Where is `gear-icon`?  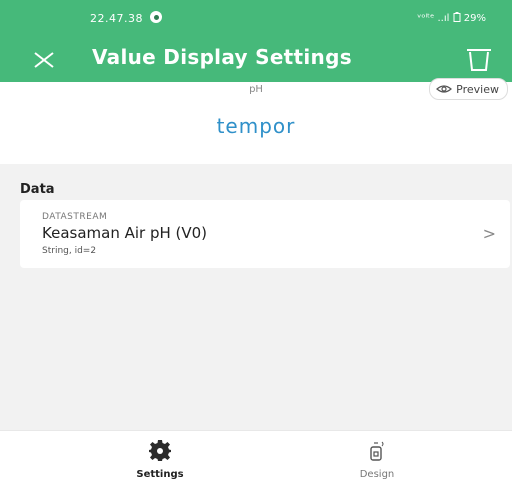
gear-icon is located at coordinates (160, 450).